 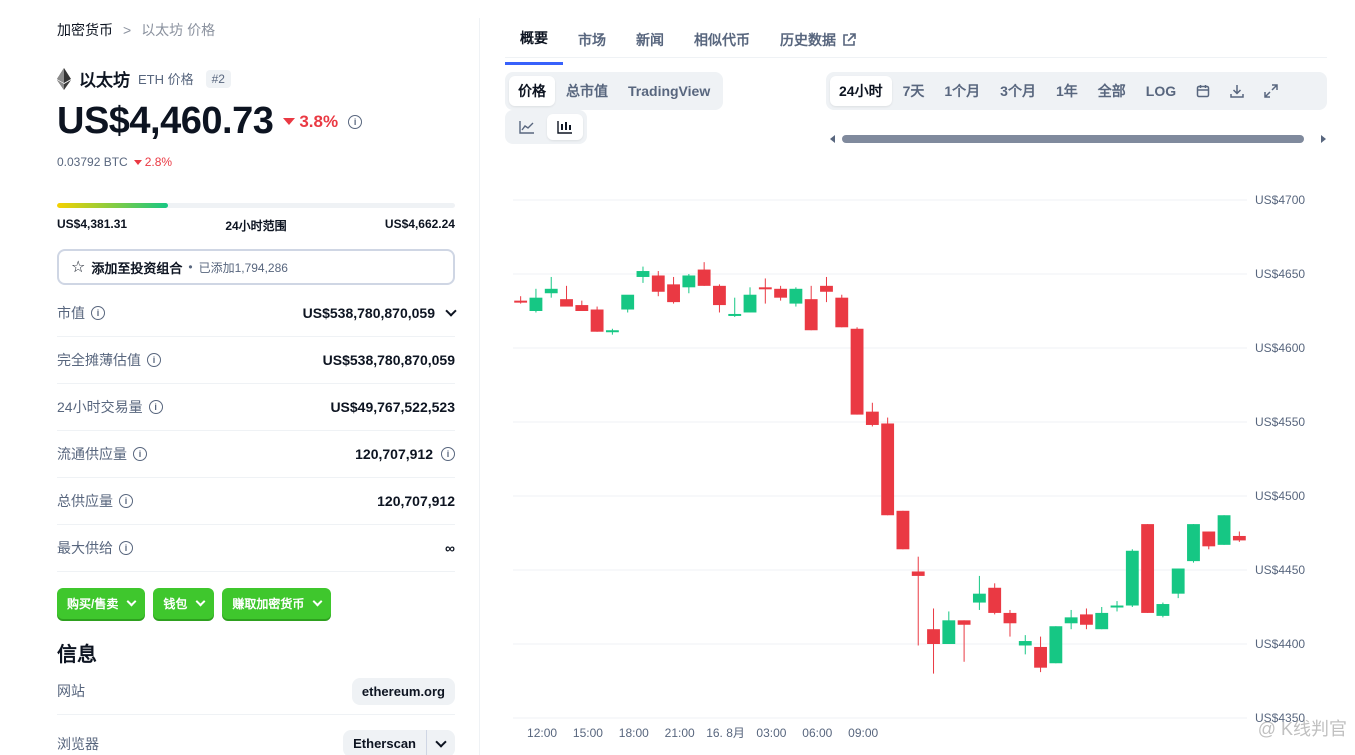 I want to click on earn-crypto-button: 赚取加密货币, so click(x=277, y=603).